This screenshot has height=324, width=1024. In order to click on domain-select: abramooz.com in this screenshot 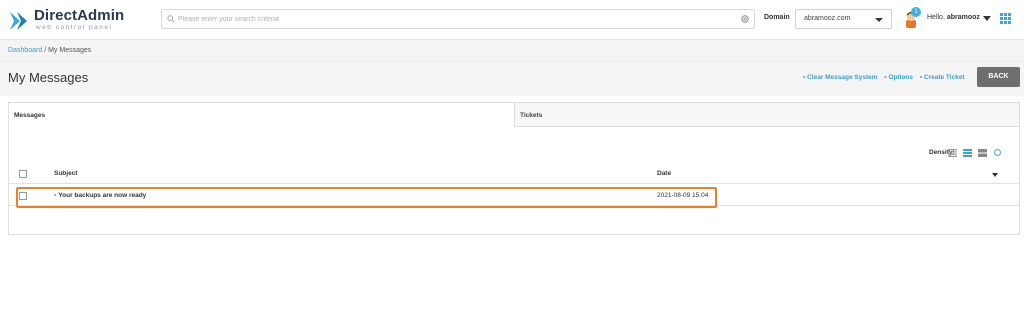, I will do `click(843, 19)`.